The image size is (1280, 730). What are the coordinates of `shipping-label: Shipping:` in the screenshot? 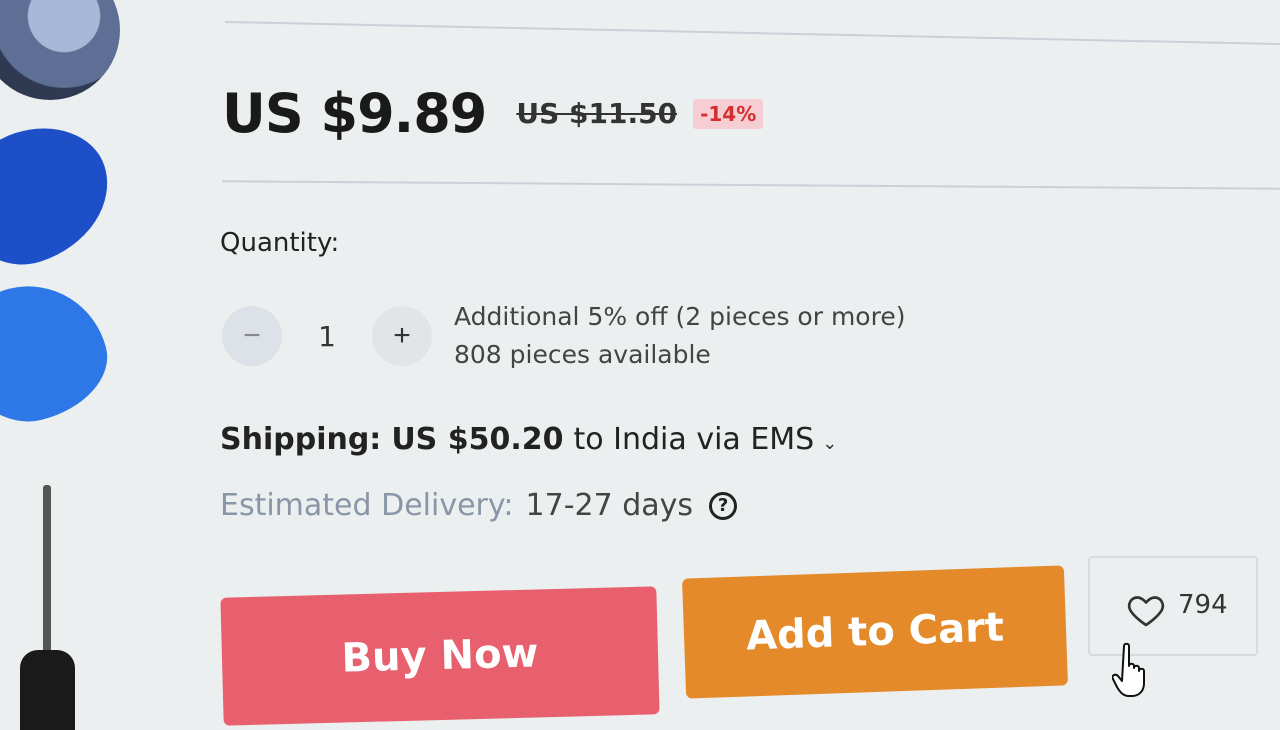 It's located at (301, 439).